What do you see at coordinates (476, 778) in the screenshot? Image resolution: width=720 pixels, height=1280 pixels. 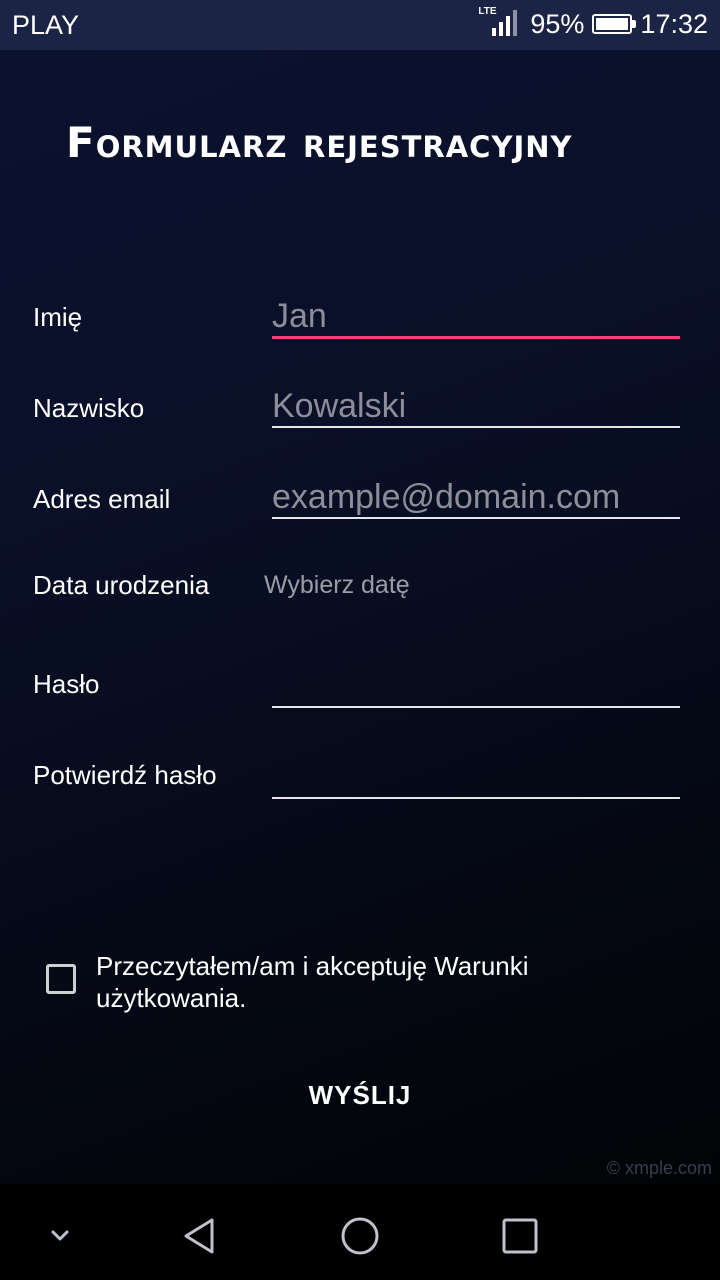 I see `confirm-password-input` at bounding box center [476, 778].